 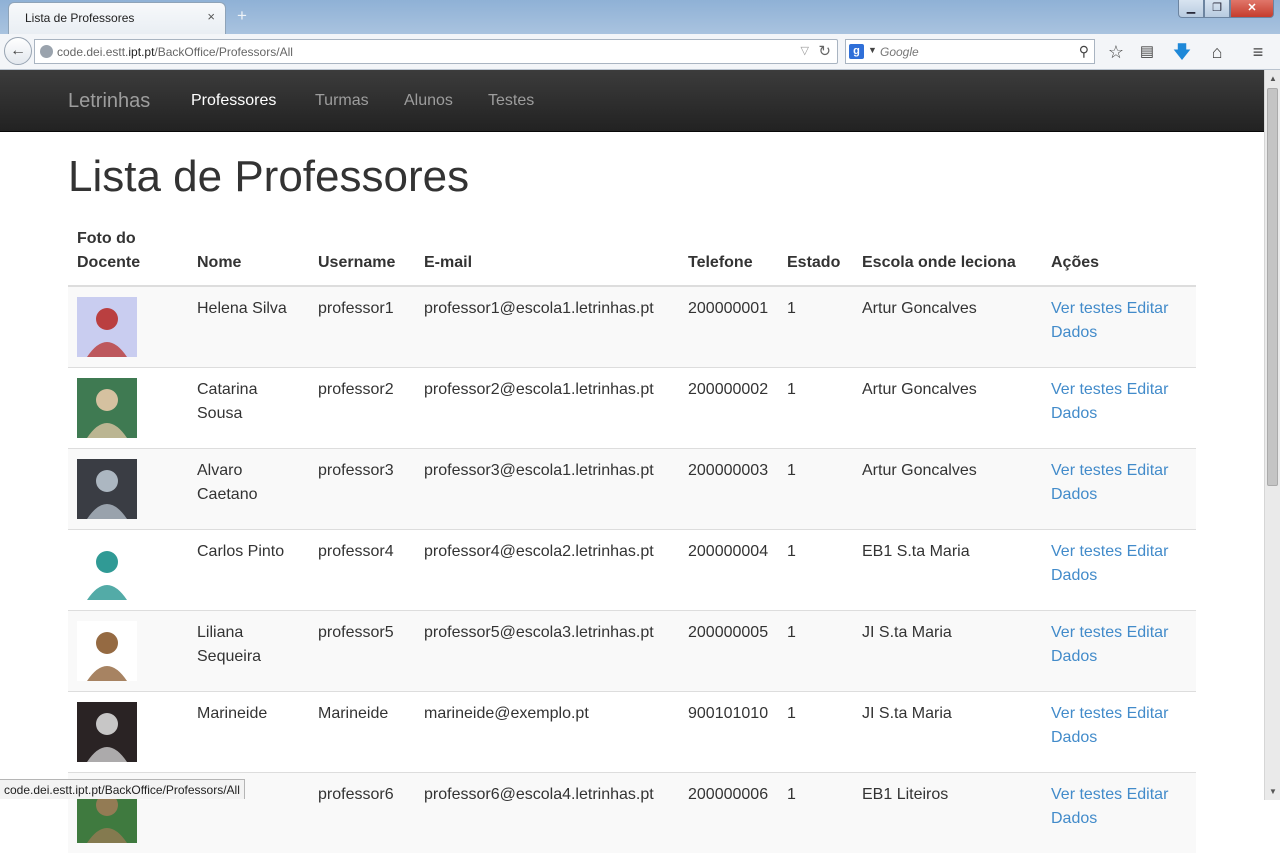 I want to click on cell-telefone: 900101010, so click(x=728, y=732).